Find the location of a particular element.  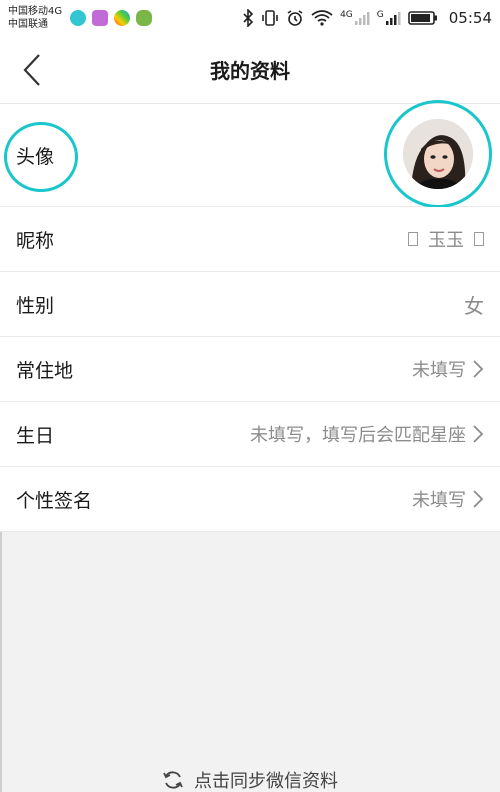

signature-value-group: 未填写 is located at coordinates (448, 499).